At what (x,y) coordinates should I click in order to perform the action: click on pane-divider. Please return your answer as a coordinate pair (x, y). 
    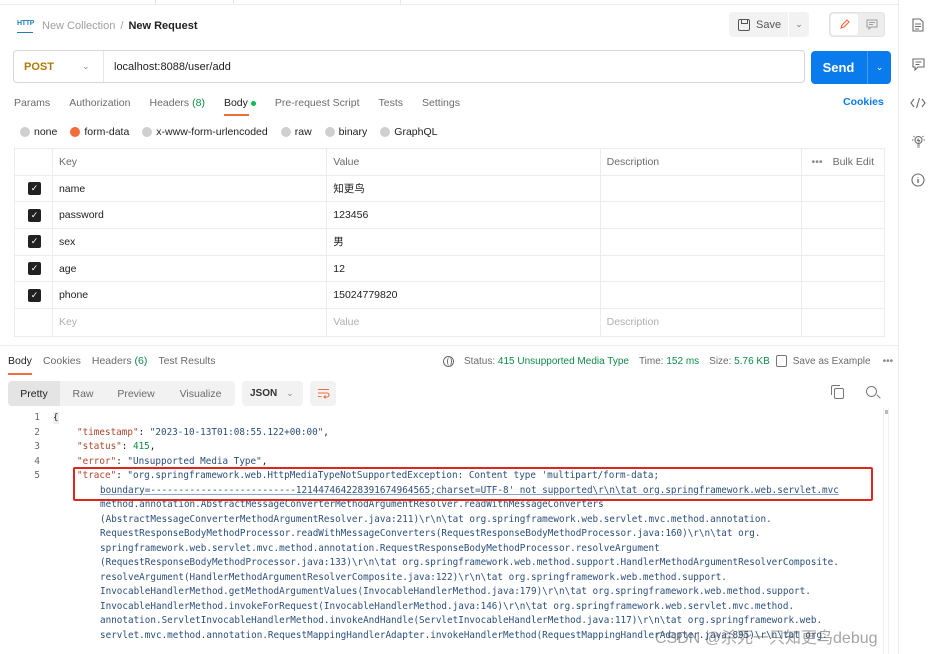
    Looking at the image, I should click on (449, 345).